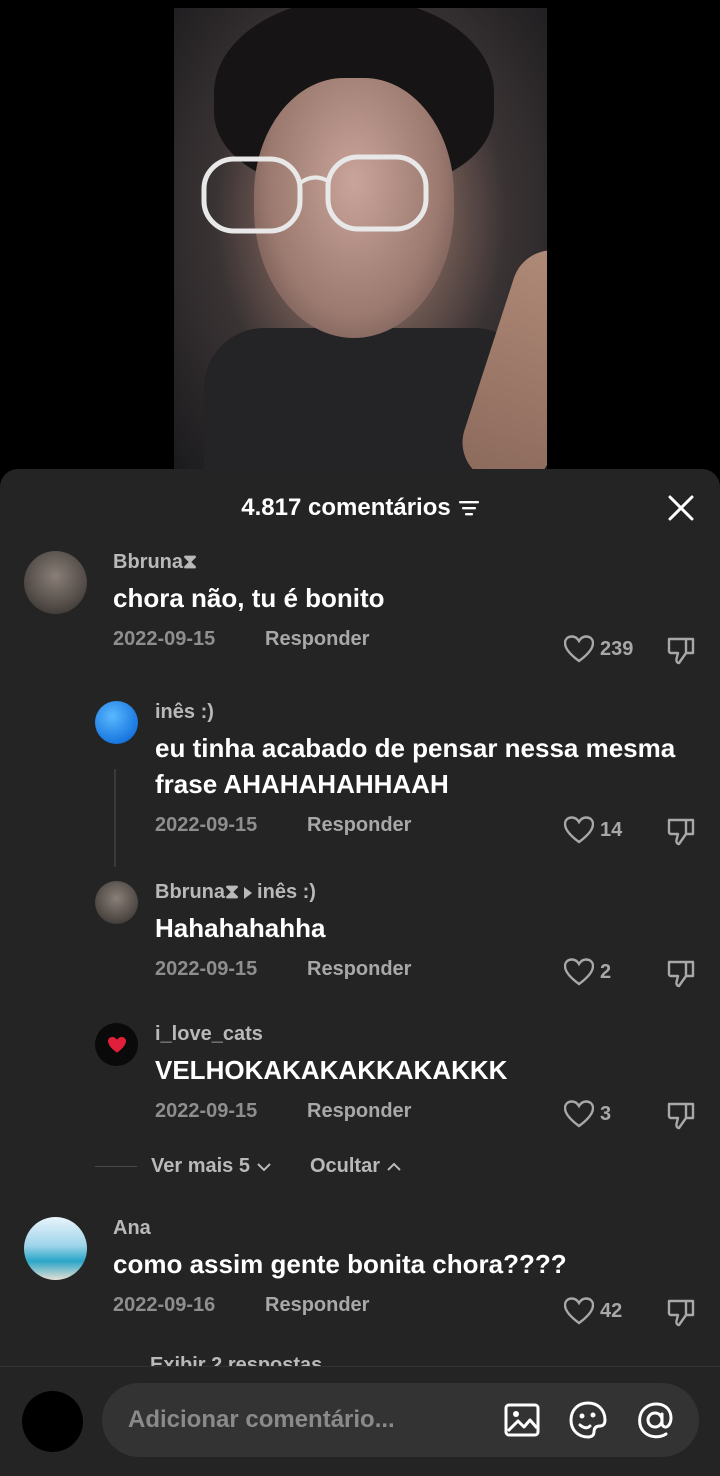 This screenshot has width=720, height=1476. What do you see at coordinates (681, 508) in the screenshot?
I see `close-icon` at bounding box center [681, 508].